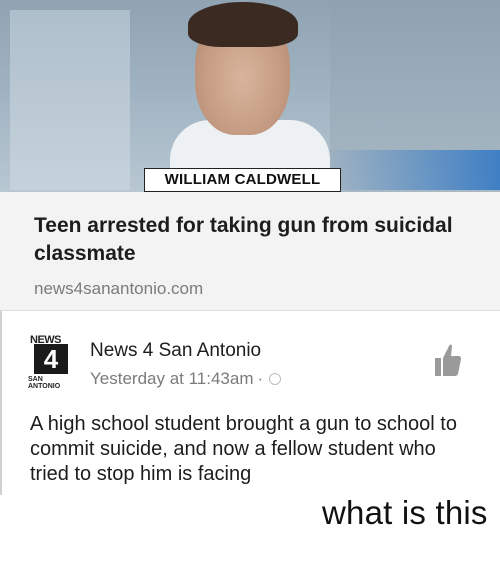 The height and width of the screenshot is (566, 500). What do you see at coordinates (448, 360) in the screenshot?
I see `thumbs-up-icon` at bounding box center [448, 360].